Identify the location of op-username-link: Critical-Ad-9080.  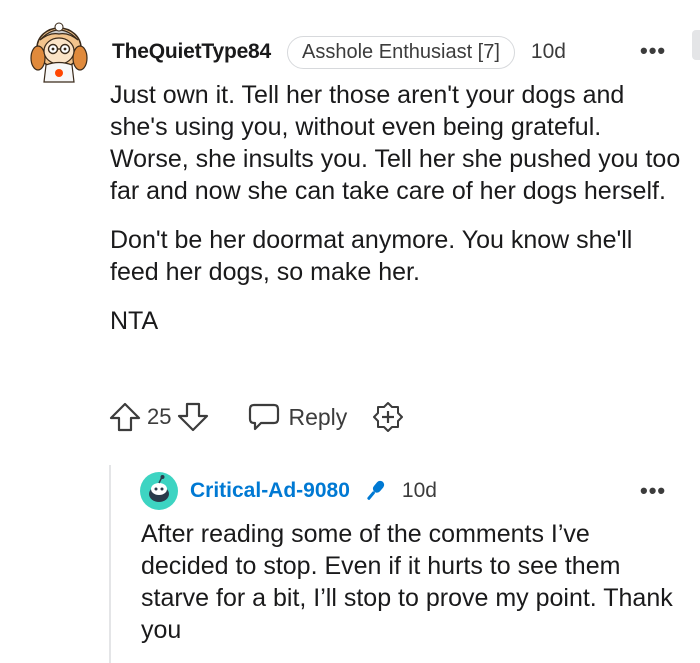
(270, 491).